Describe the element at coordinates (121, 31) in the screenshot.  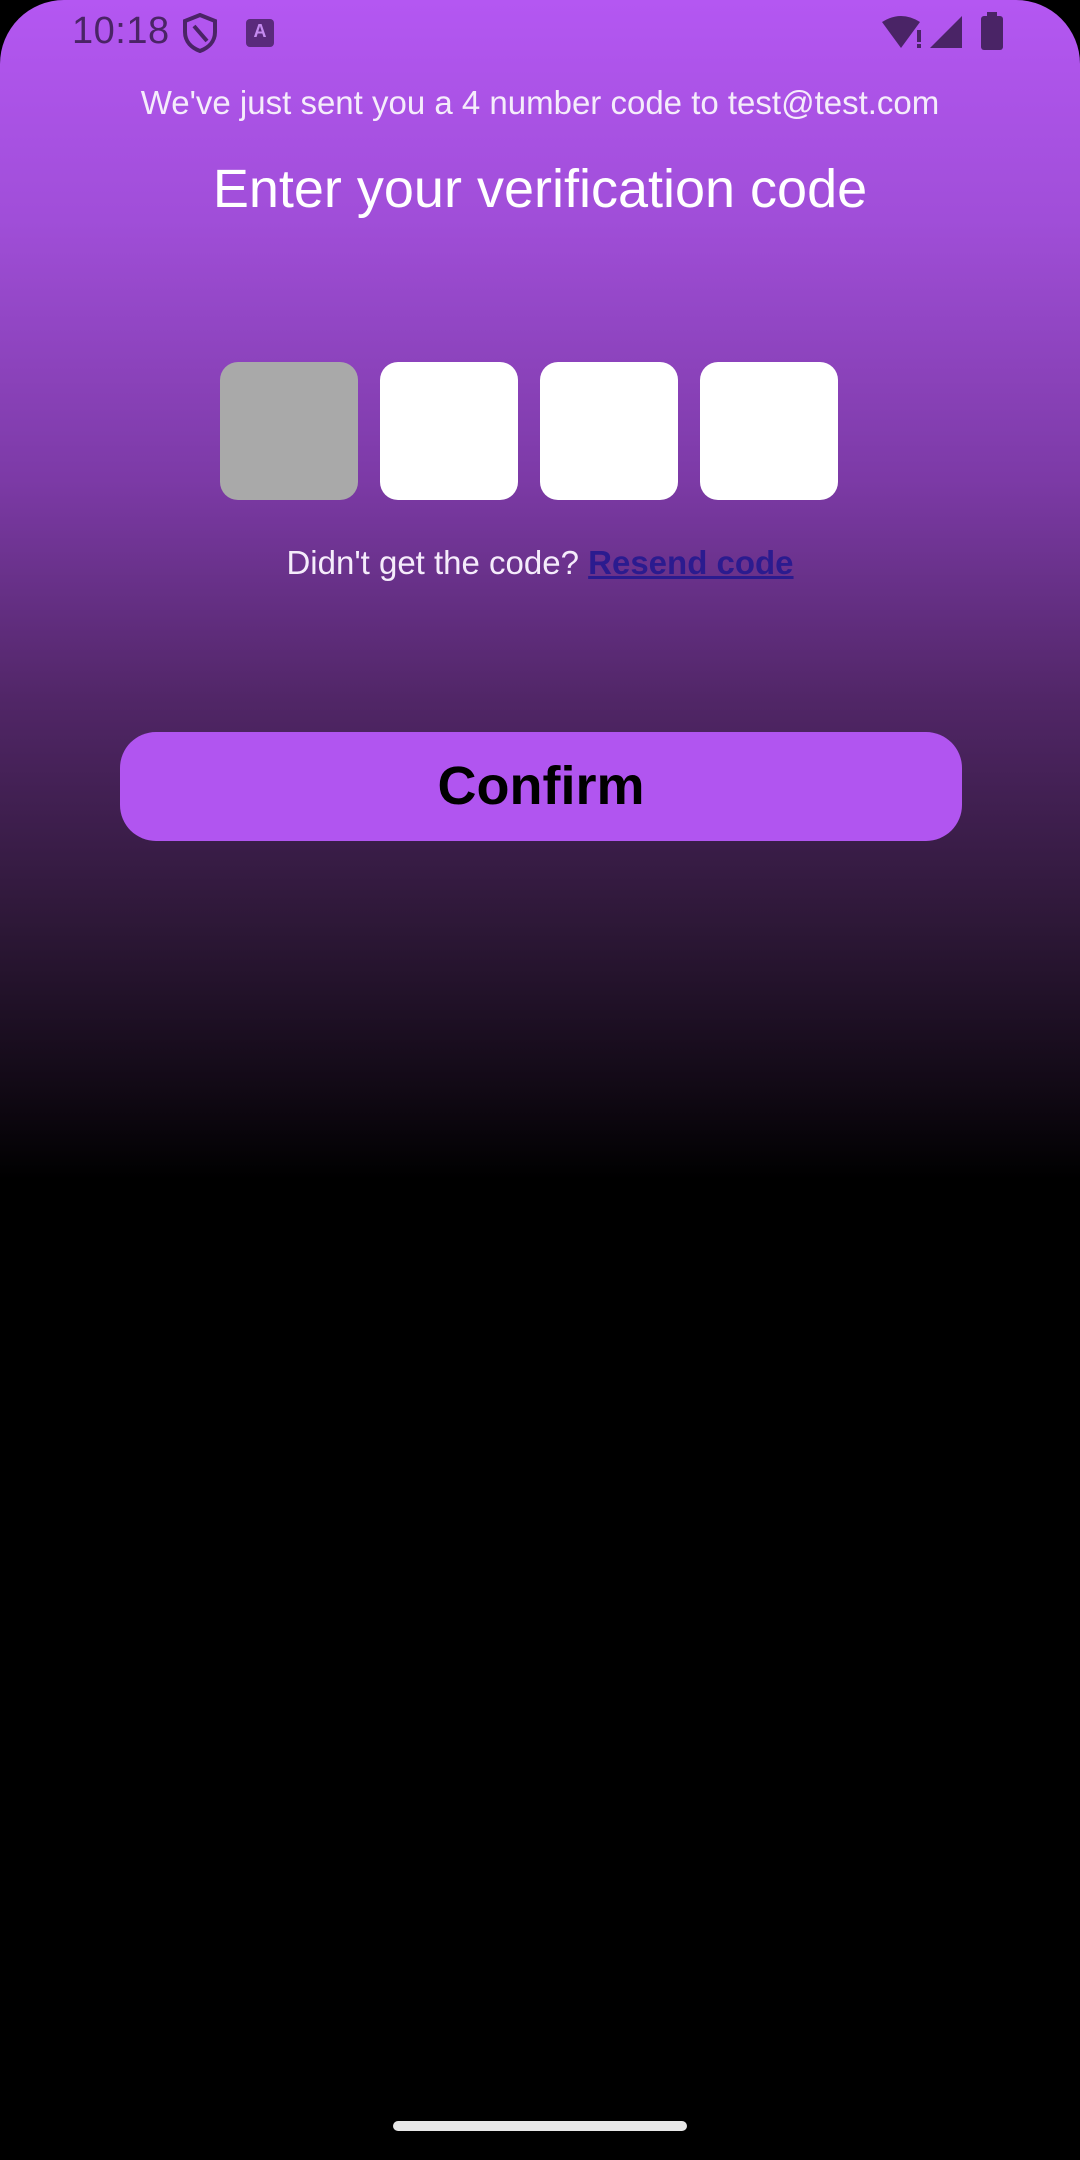
I see `status-time: 10:18` at that location.